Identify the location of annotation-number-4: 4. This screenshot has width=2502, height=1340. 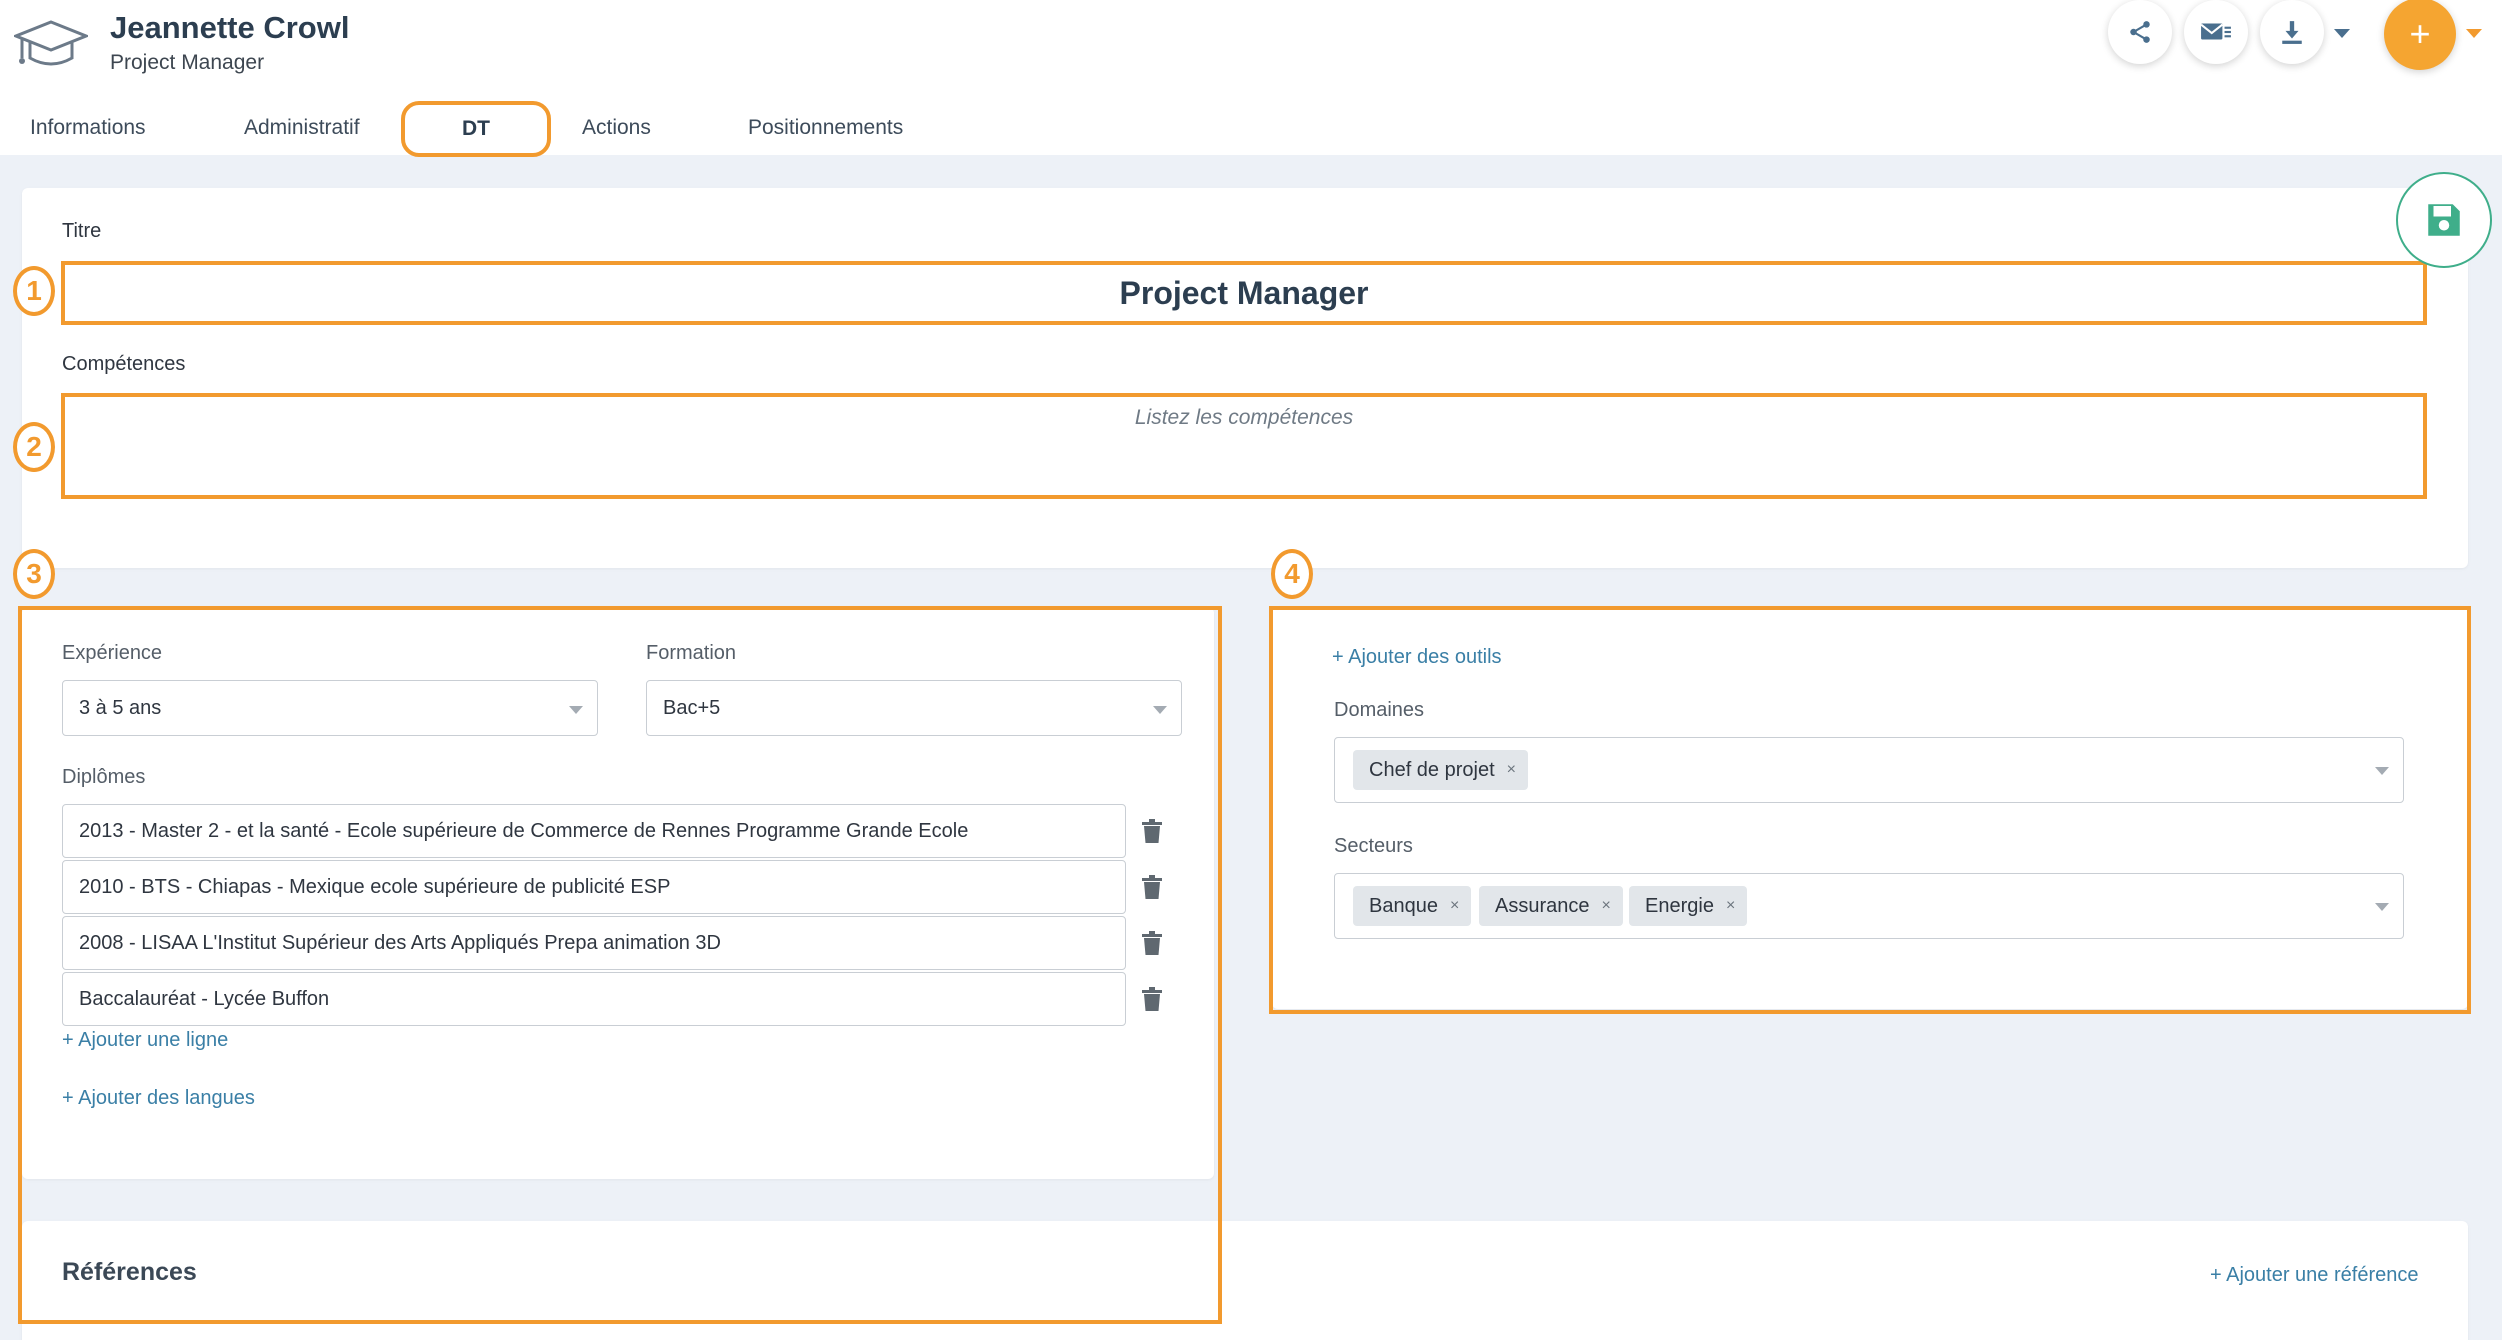
(1292, 574).